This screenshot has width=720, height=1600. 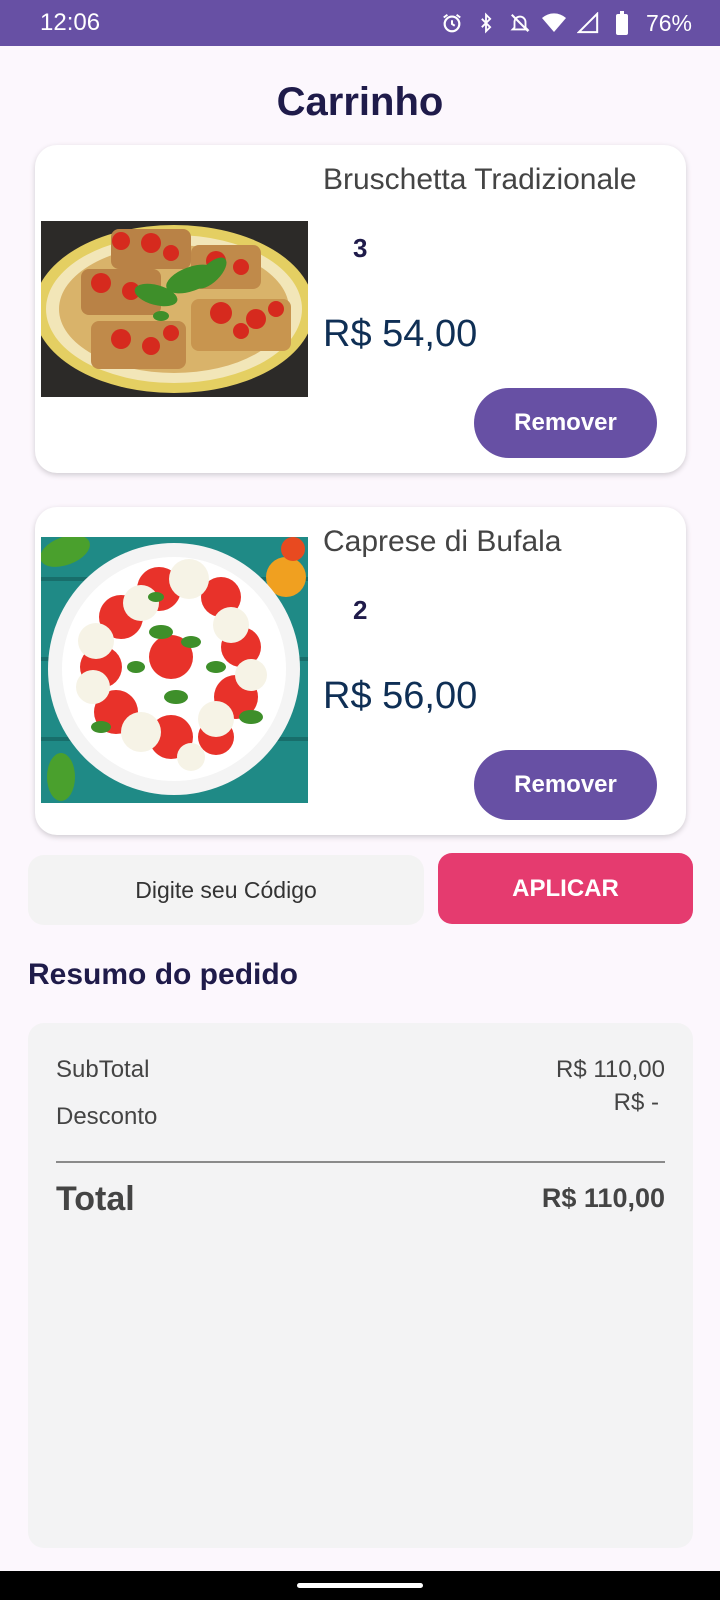 What do you see at coordinates (360, 248) in the screenshot?
I see `item-quantity: 3` at bounding box center [360, 248].